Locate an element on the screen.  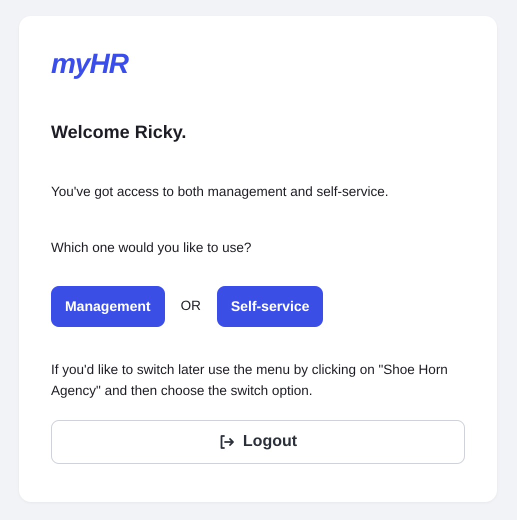
logout-button: Logout is located at coordinates (258, 442).